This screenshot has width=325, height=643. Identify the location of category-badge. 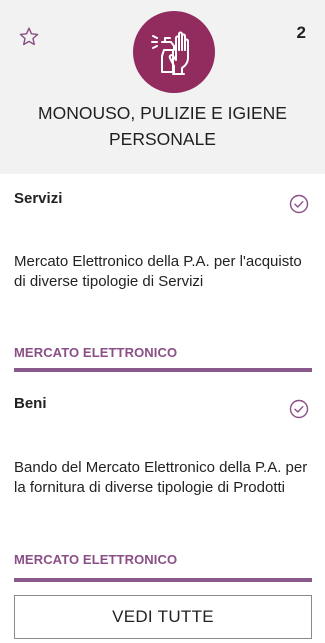
(174, 52).